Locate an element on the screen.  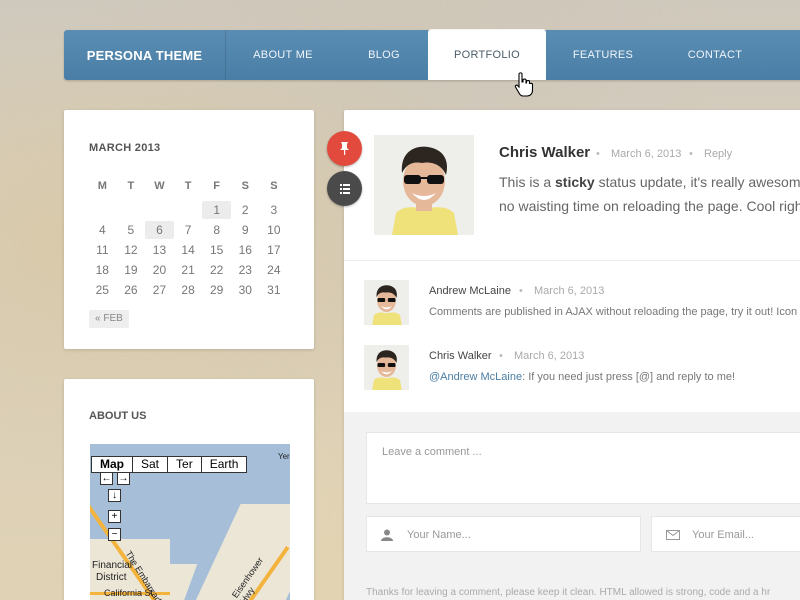
calendar-day: 6 is located at coordinates (159, 230).